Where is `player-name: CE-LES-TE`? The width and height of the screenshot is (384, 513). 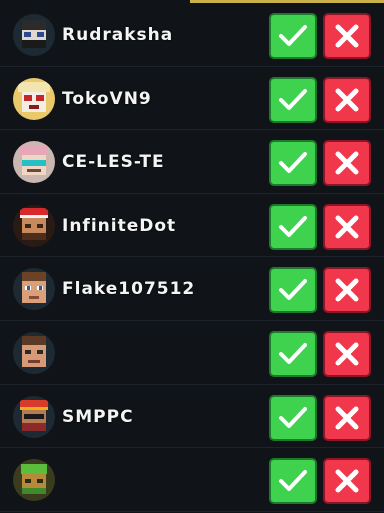
player-name: CE-LES-TE is located at coordinates (113, 162).